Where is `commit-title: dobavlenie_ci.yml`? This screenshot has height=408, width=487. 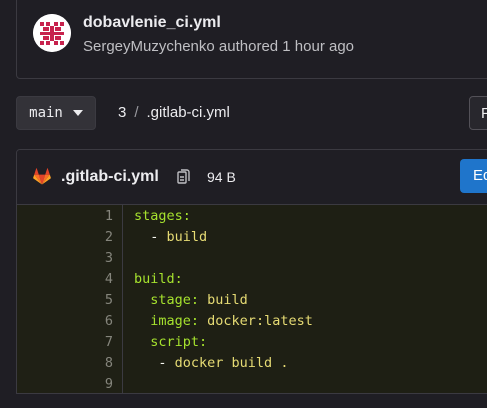 commit-title: dobavlenie_ci.yml is located at coordinates (152, 23).